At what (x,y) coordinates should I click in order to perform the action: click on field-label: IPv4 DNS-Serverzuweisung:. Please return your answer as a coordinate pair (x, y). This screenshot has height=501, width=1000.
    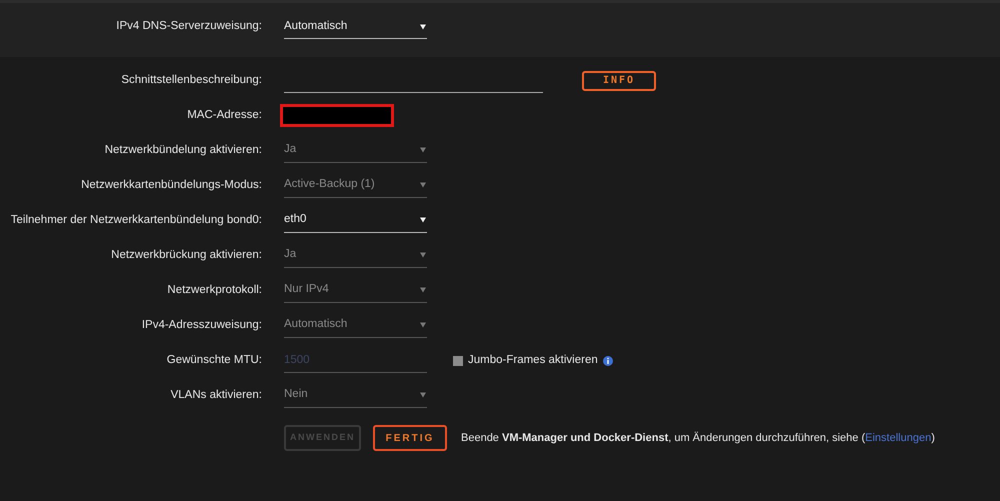
    Looking at the image, I should click on (189, 26).